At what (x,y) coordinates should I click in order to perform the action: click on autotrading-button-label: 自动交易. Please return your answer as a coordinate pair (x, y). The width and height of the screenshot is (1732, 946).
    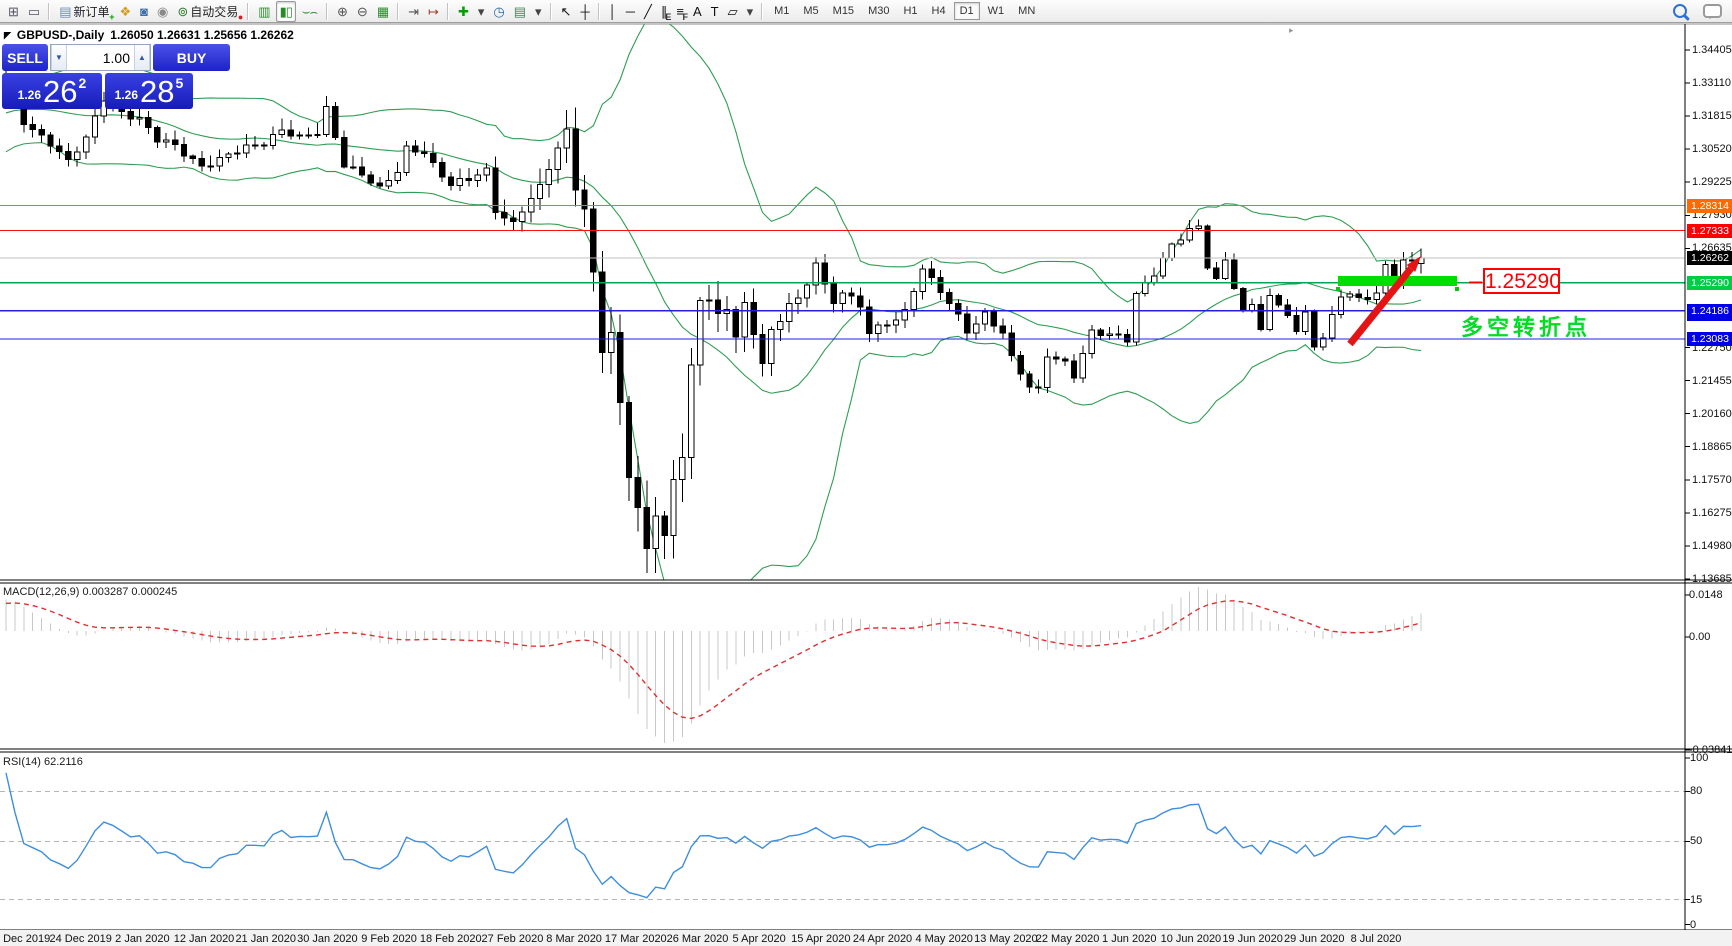
    Looking at the image, I should click on (214, 11).